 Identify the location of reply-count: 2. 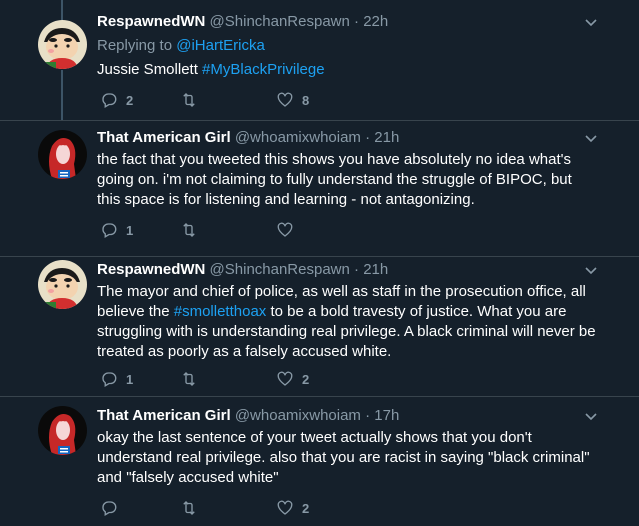
(130, 100).